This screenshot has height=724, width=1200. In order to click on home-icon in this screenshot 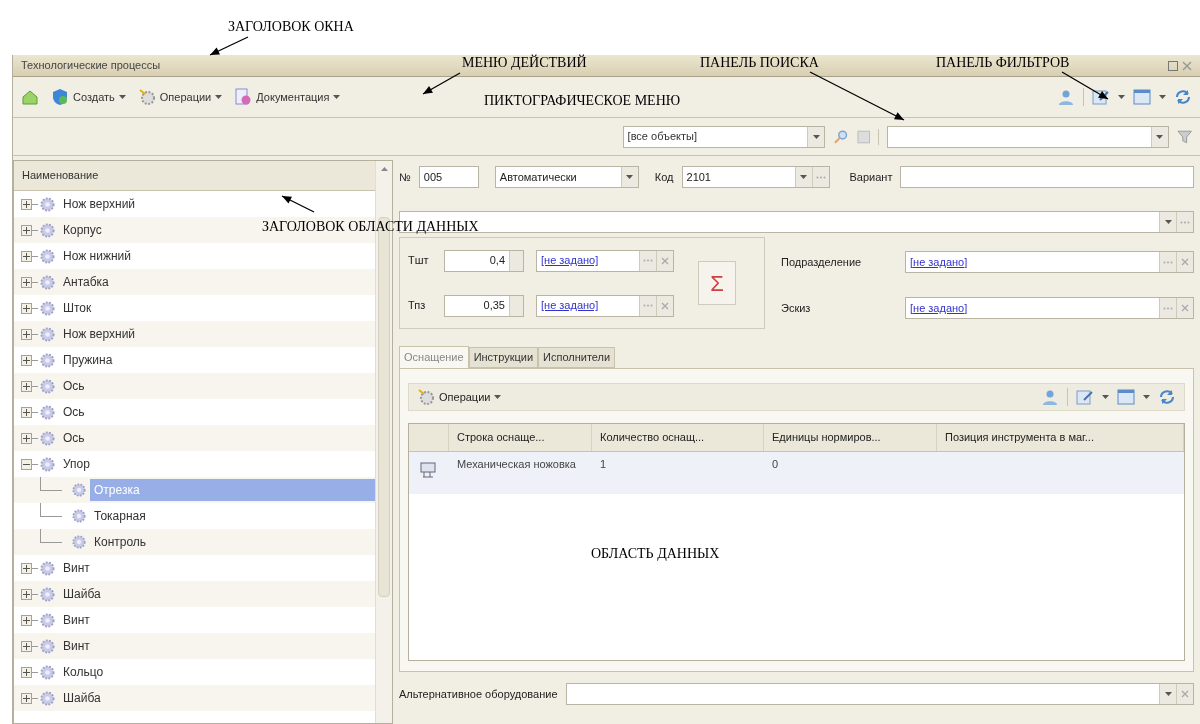, I will do `click(30, 97)`.